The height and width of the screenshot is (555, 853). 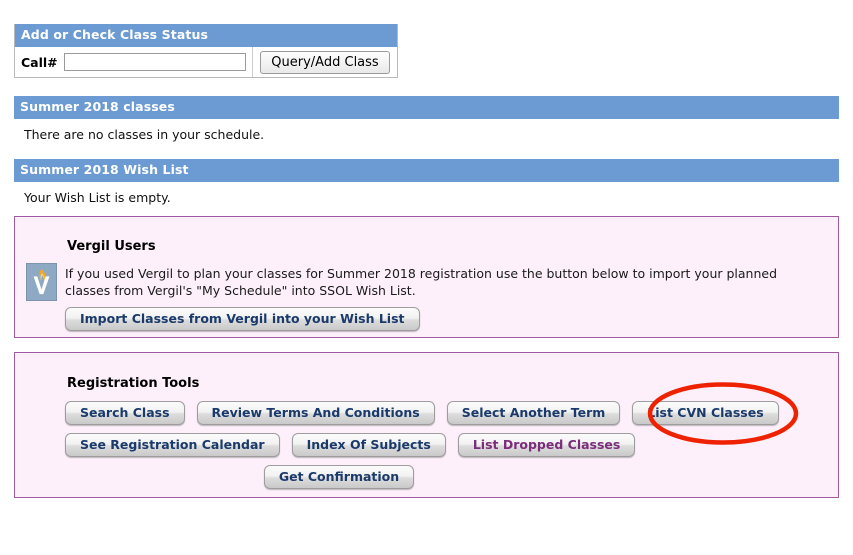 I want to click on call-number-input, so click(x=154, y=62).